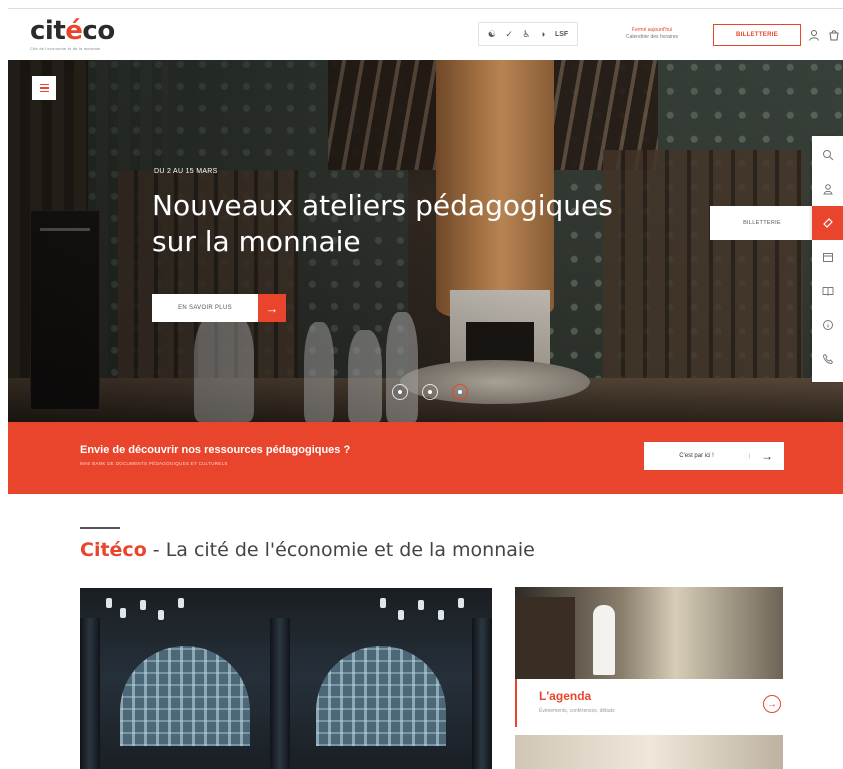 Image resolution: width=843 pixels, height=769 pixels. I want to click on floating-billetterie-label: BILLETTERIE, so click(762, 223).